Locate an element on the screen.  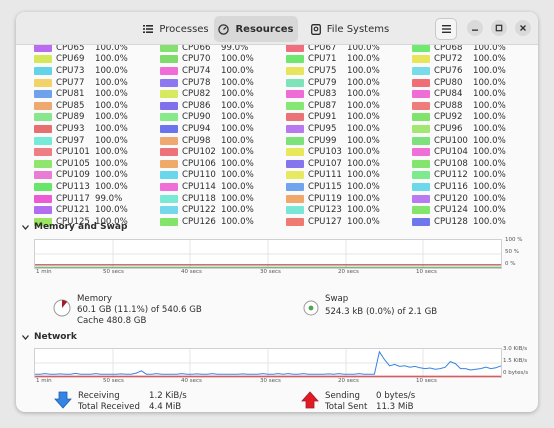
swap-pie-icon is located at coordinates (311, 308).